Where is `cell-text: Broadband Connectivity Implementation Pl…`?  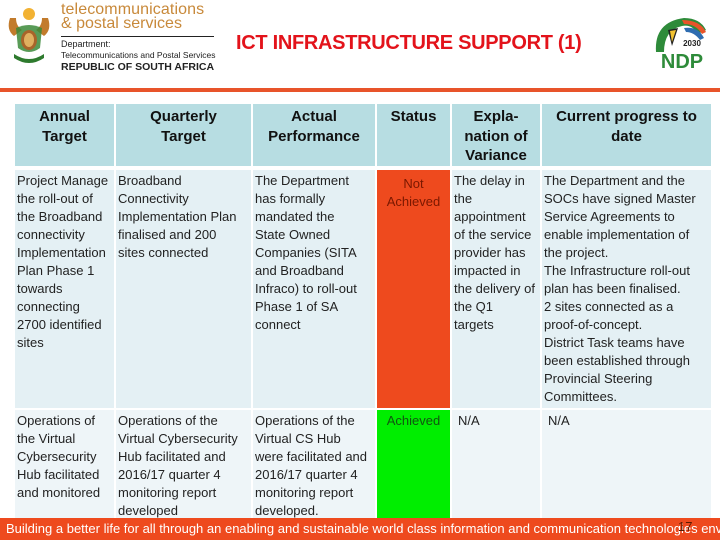 cell-text: Broadband Connectivity Implementation Pl… is located at coordinates (177, 216).